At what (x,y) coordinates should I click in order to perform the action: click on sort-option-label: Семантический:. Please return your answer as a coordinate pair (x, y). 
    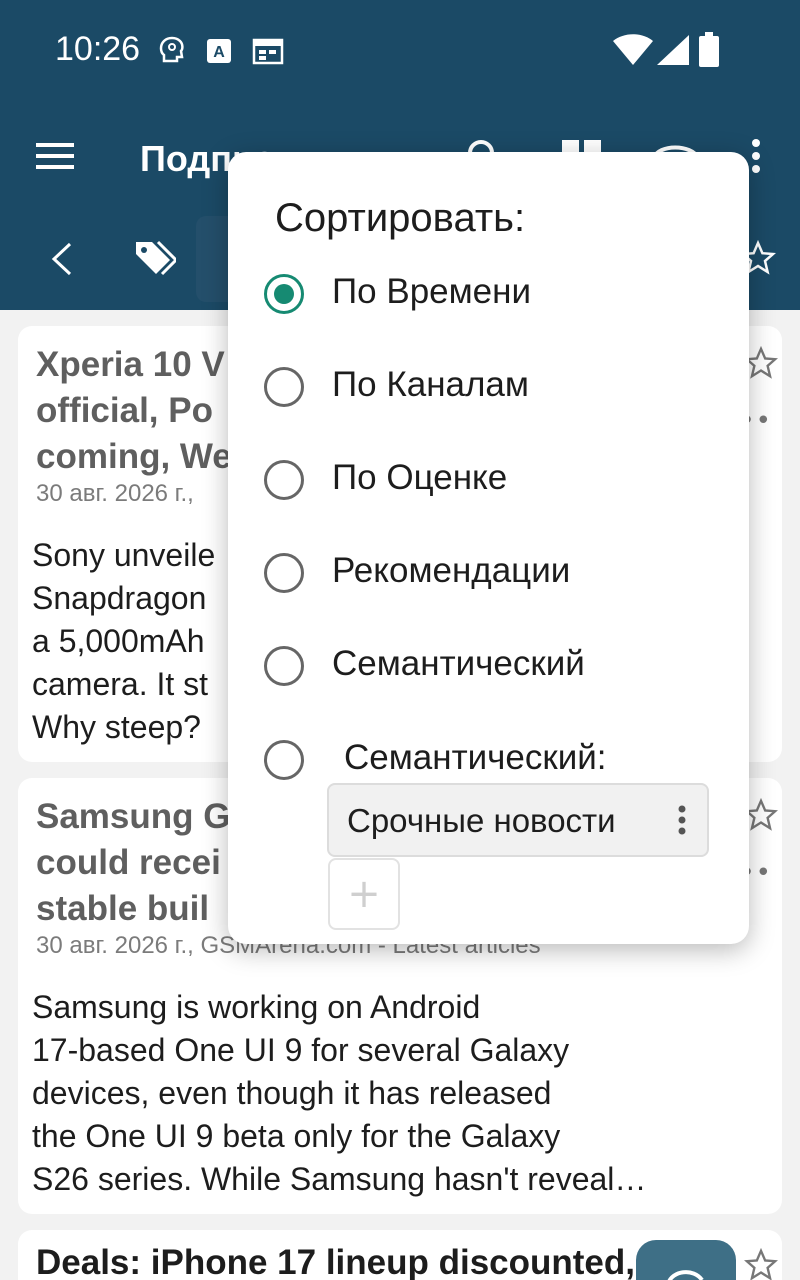
    Looking at the image, I should click on (475, 757).